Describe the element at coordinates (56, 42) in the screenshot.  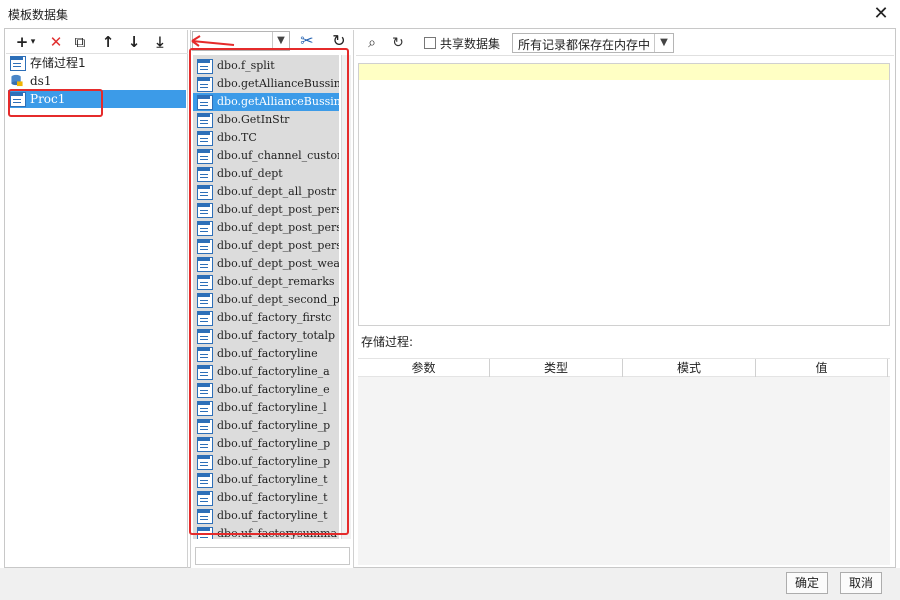
I see `delete-button: ✕` at that location.